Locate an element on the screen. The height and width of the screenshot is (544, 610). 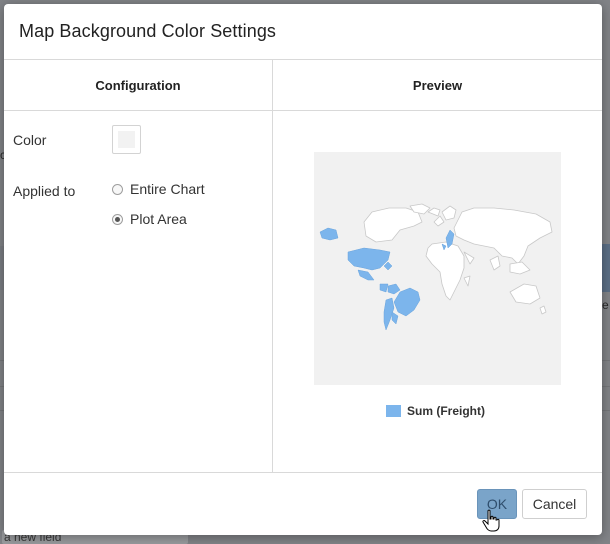
cancel-button: Cancel is located at coordinates (554, 504).